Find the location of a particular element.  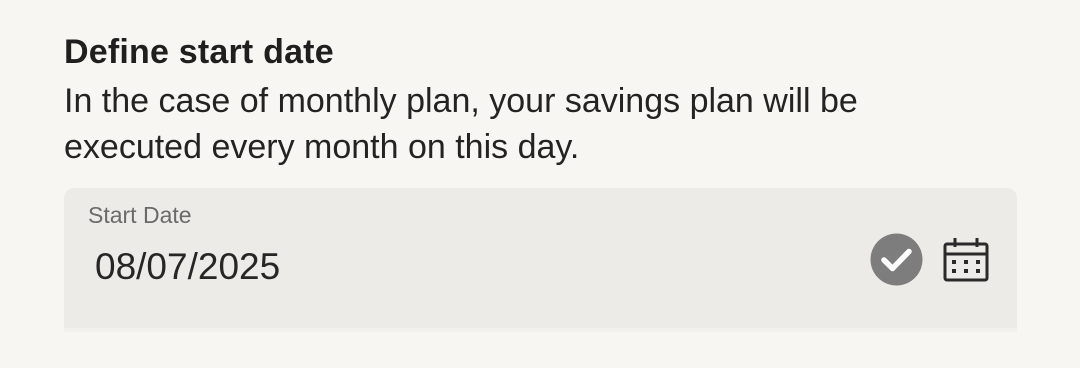

check-circle-icon is located at coordinates (896, 259).